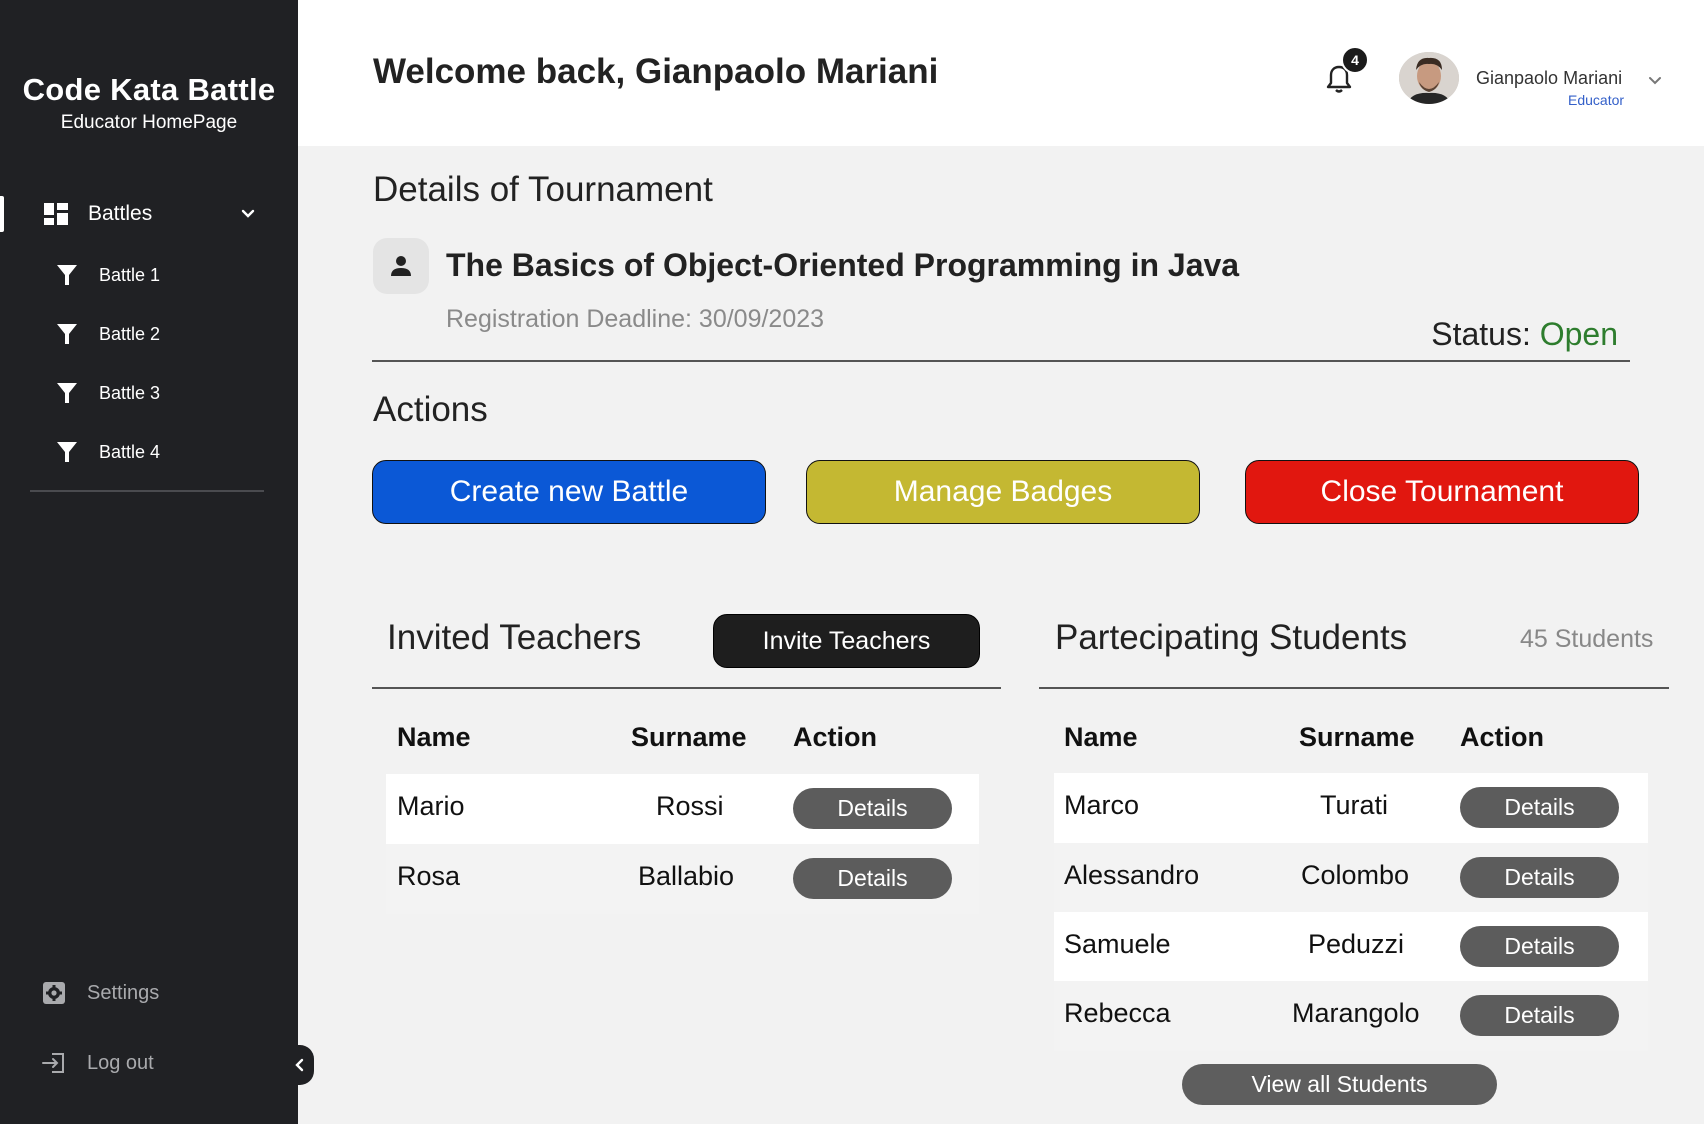 The height and width of the screenshot is (1124, 1704). Describe the element at coordinates (1354, 805) in the screenshot. I see `student-surname: Turati` at that location.